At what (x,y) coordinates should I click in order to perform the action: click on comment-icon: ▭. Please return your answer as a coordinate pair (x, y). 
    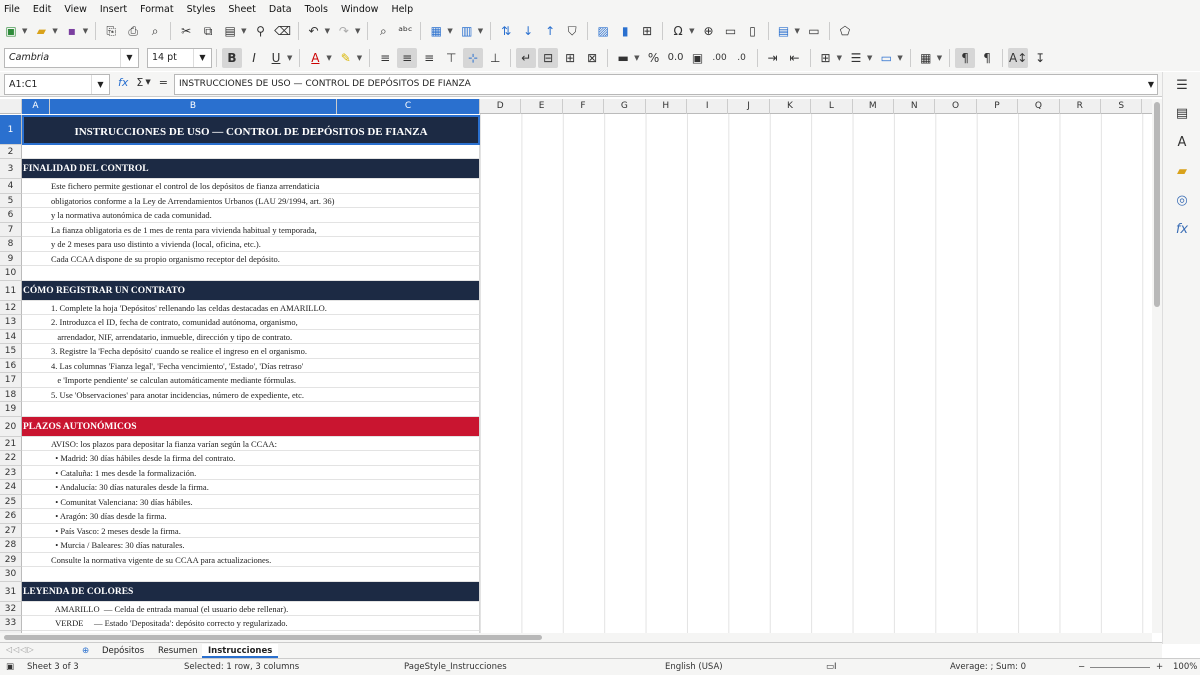
    Looking at the image, I should click on (731, 31).